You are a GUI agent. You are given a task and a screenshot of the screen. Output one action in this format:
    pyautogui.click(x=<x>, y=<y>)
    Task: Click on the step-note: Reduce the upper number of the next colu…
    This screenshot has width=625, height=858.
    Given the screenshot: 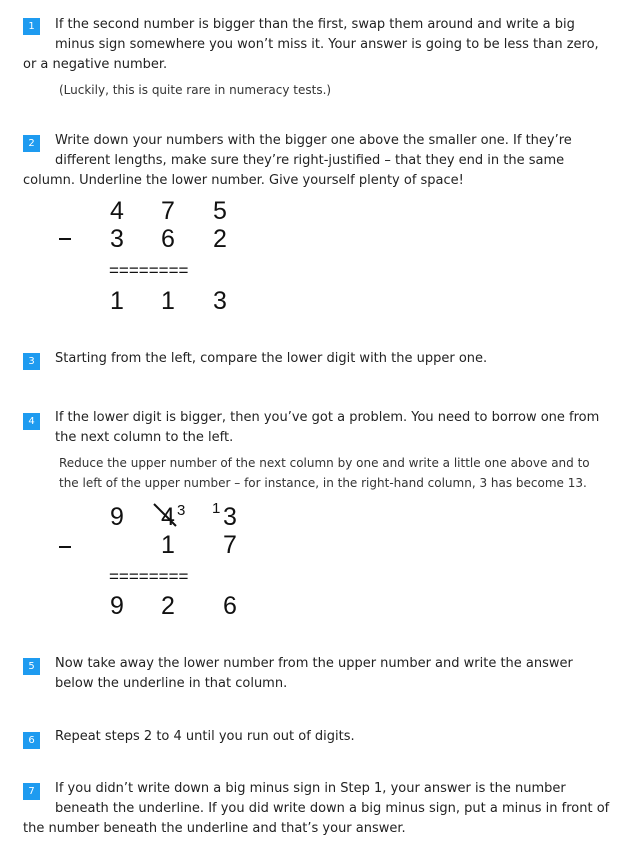 What is the action you would take?
    pyautogui.click(x=324, y=463)
    